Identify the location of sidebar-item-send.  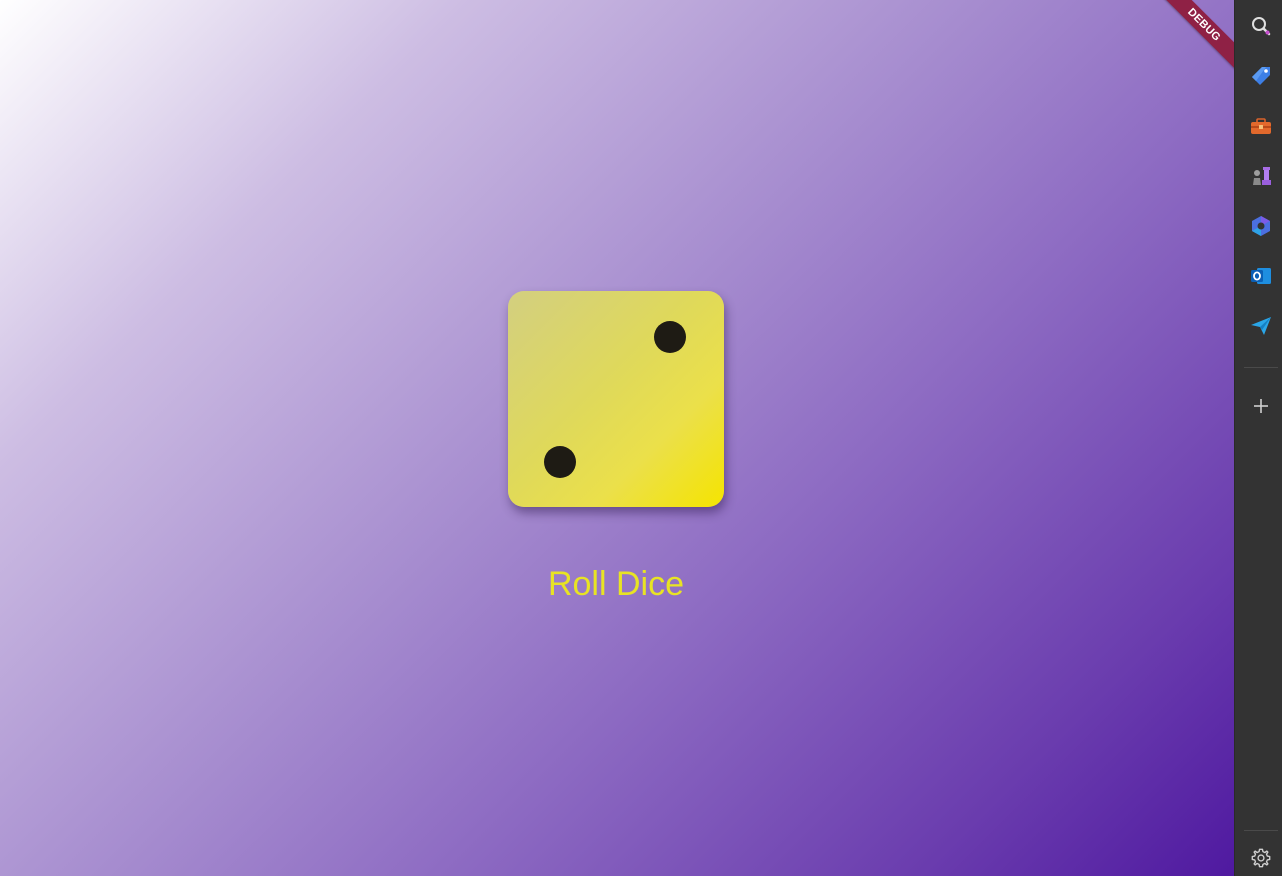
(1261, 326).